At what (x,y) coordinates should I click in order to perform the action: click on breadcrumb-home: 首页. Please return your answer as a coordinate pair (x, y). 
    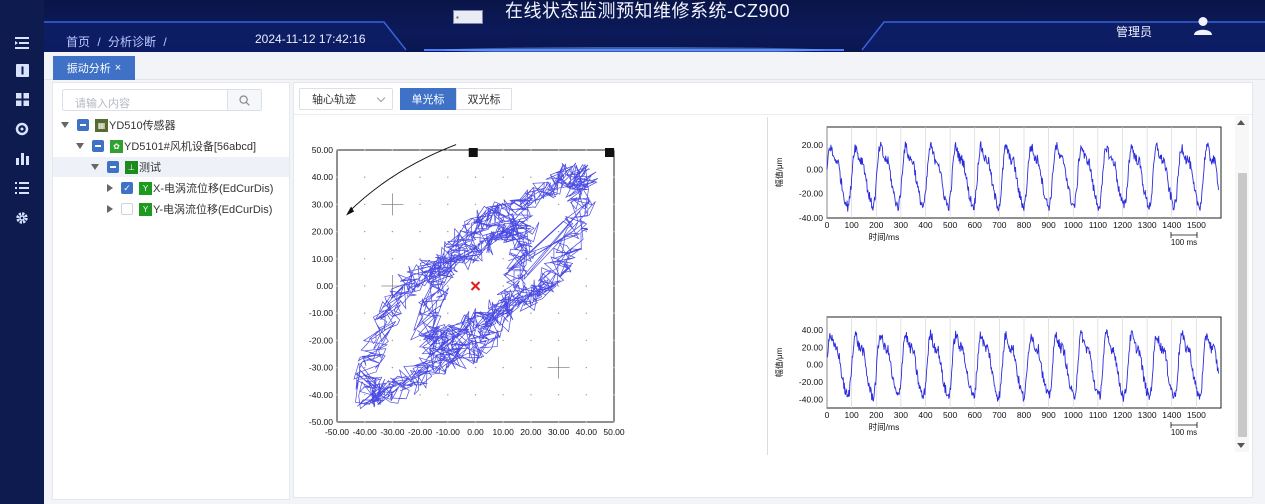
    Looking at the image, I should click on (78, 42).